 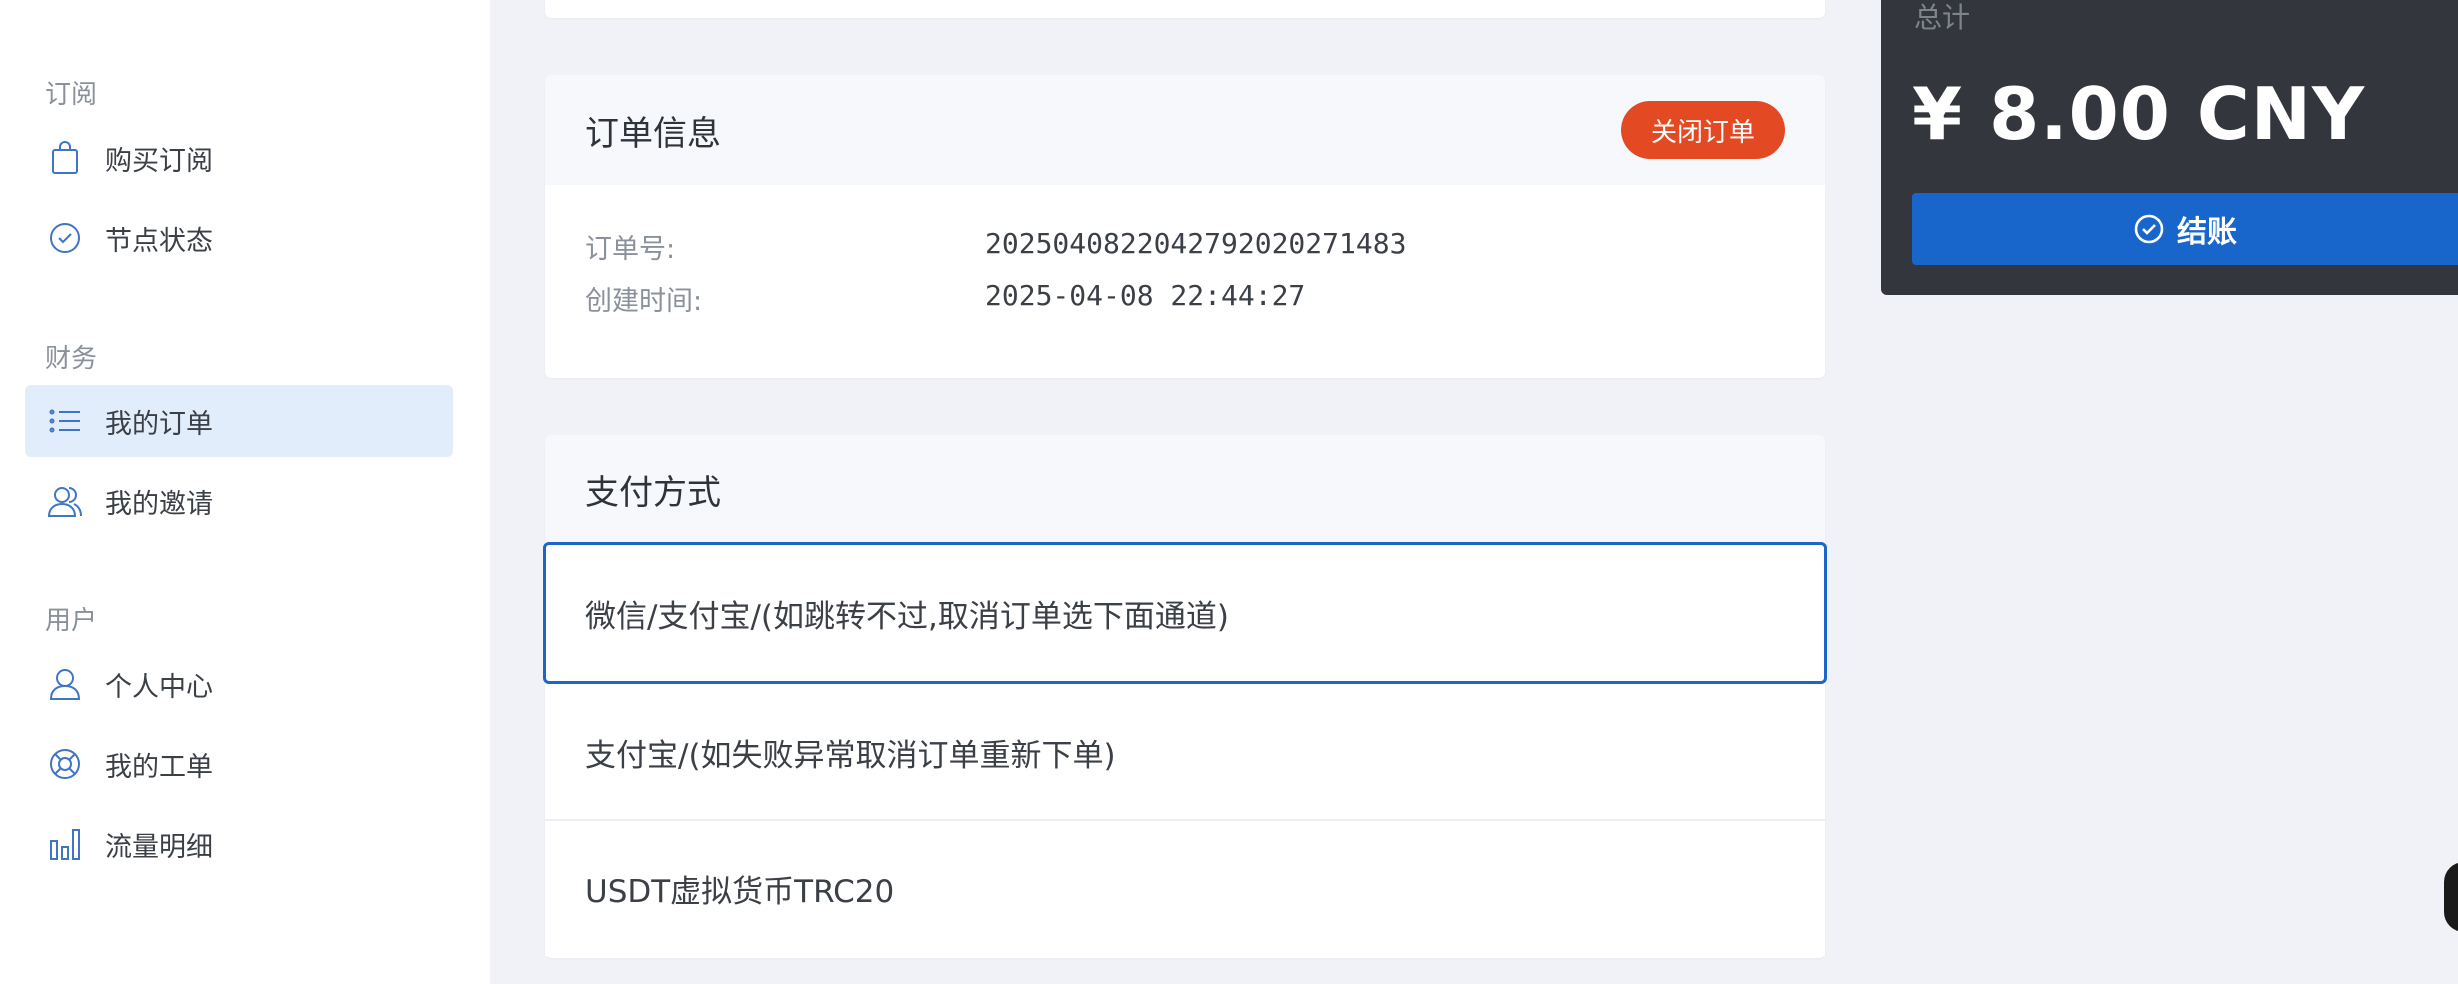 I want to click on created-time-row: 创建时间: 2025-04-08 22:44:27, so click(x=945, y=298).